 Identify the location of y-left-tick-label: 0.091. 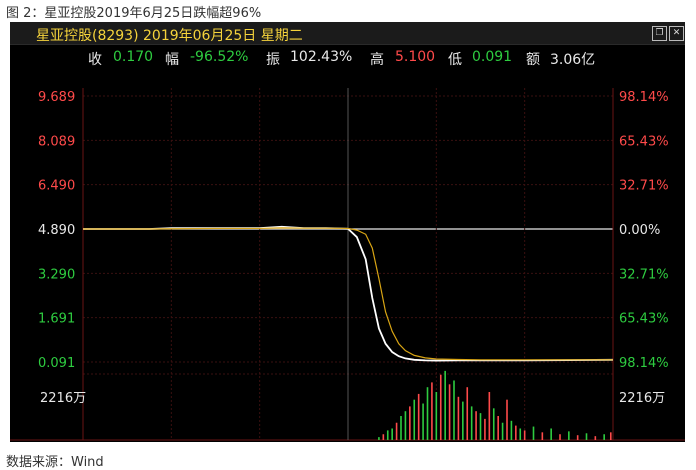
(56, 363).